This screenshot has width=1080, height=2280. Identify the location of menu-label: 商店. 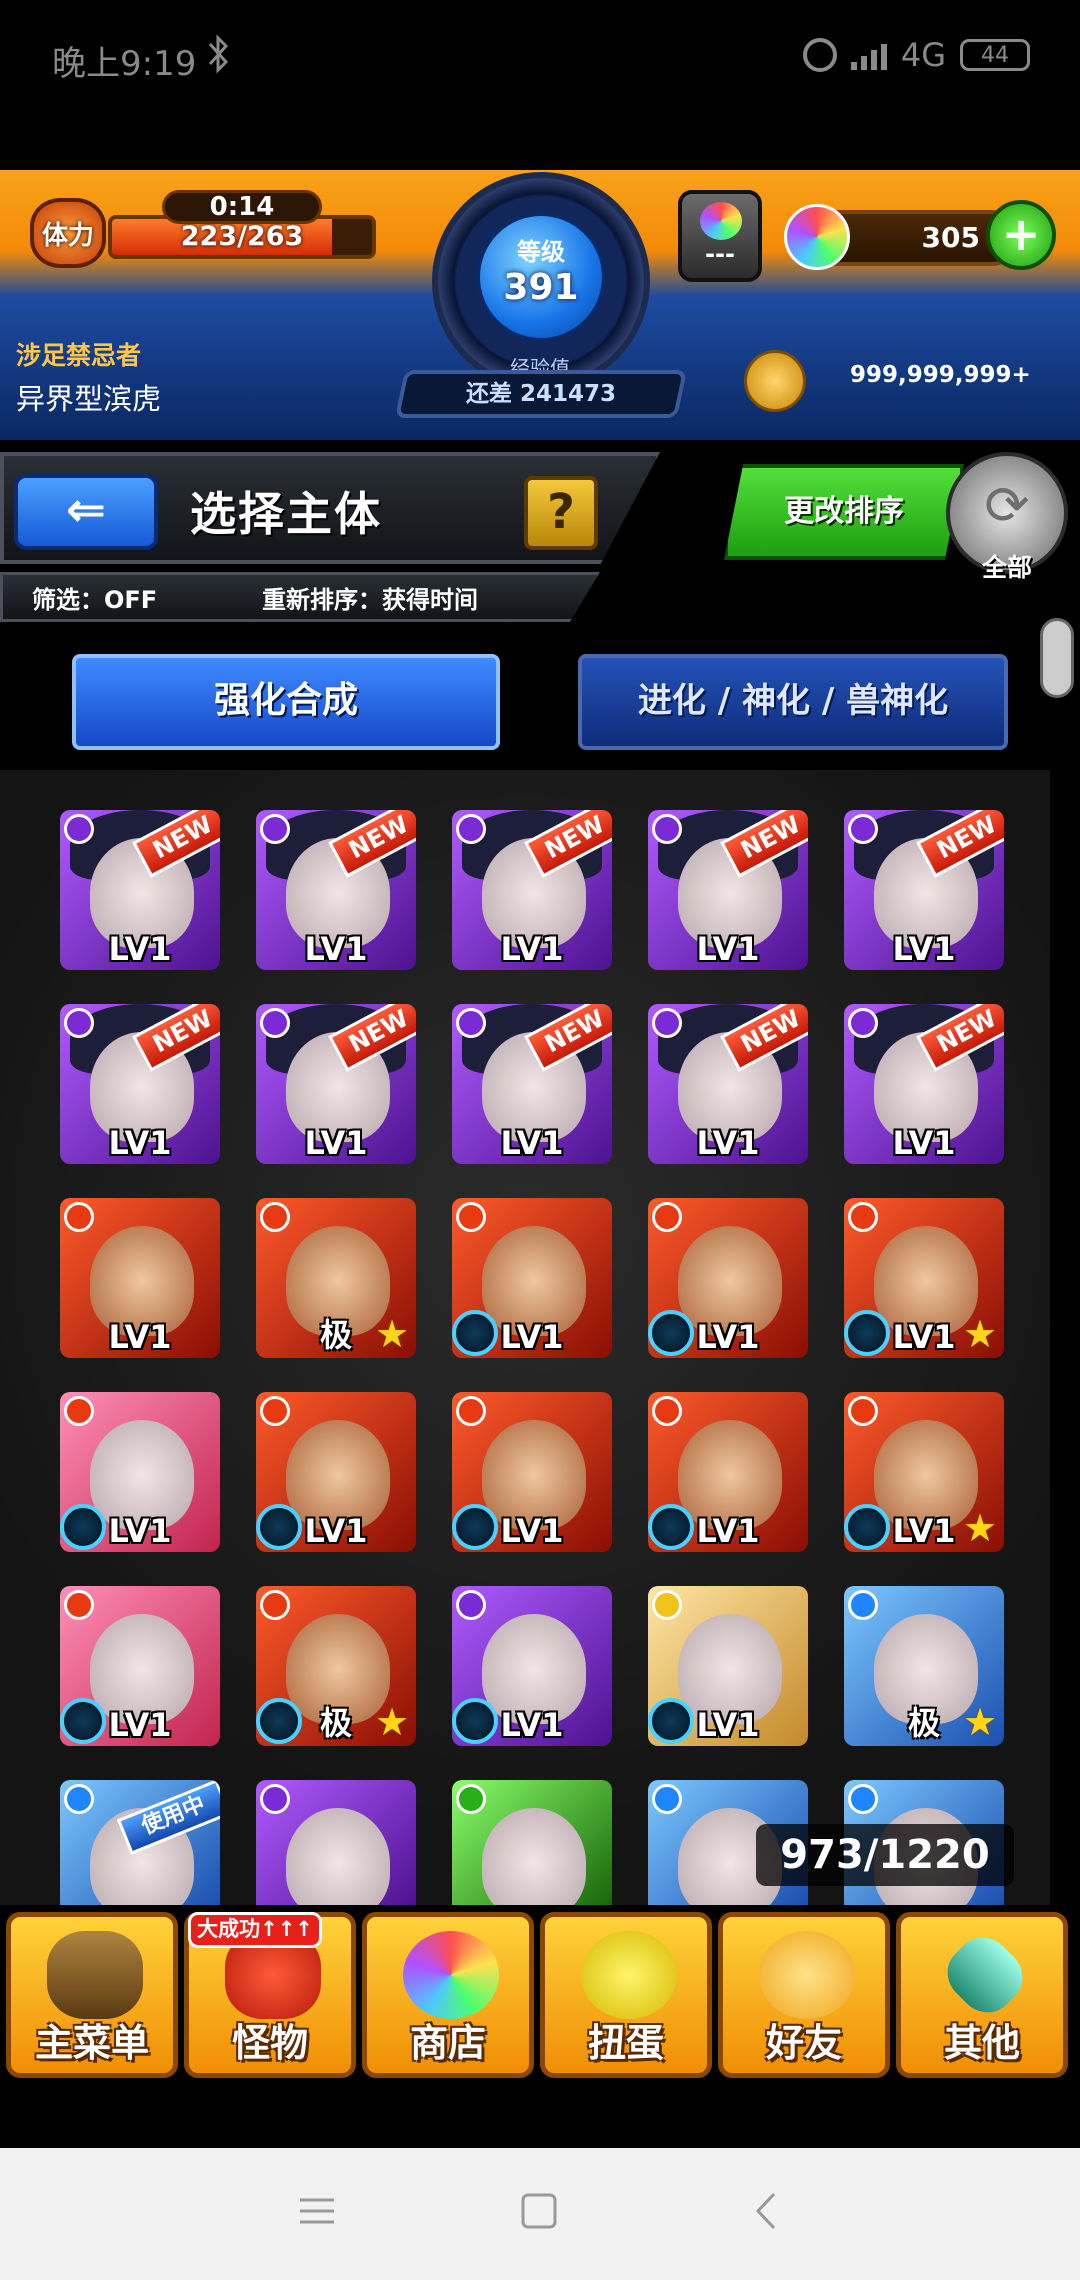
(447, 2043).